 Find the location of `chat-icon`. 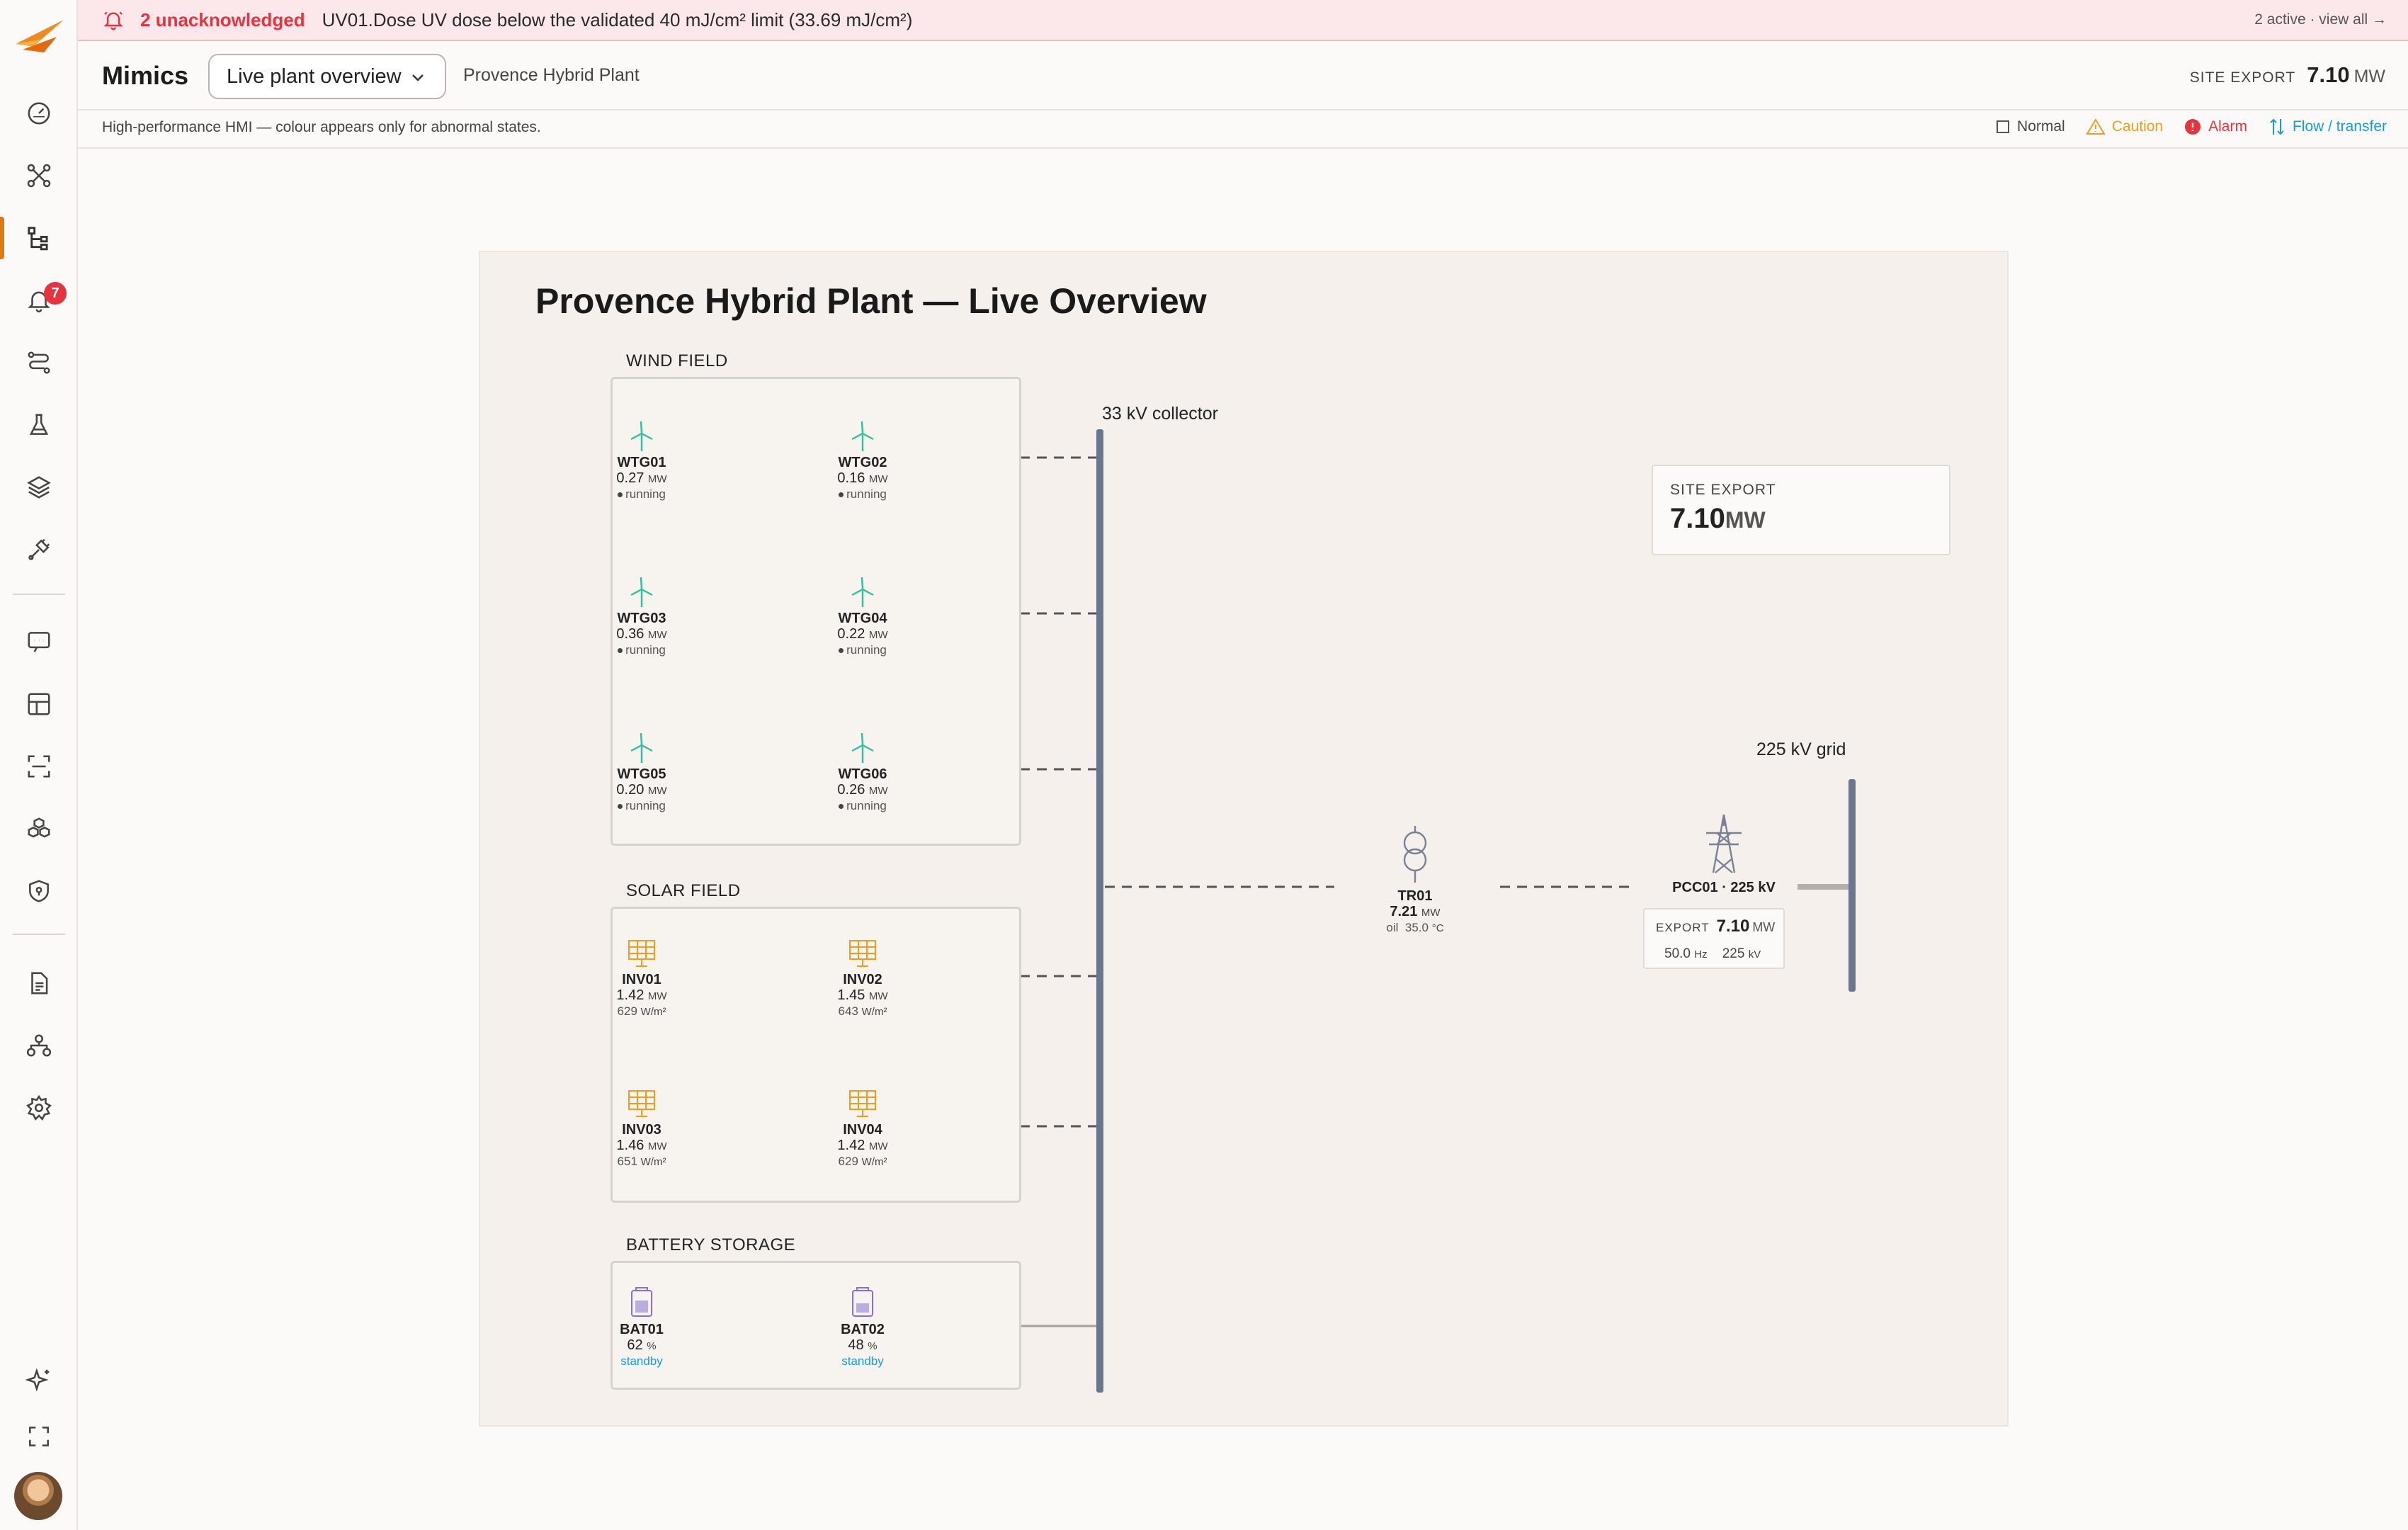

chat-icon is located at coordinates (39, 642).